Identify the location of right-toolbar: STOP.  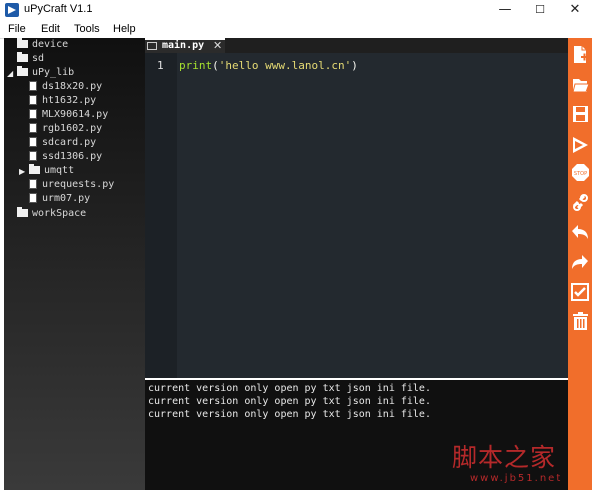
(580, 264).